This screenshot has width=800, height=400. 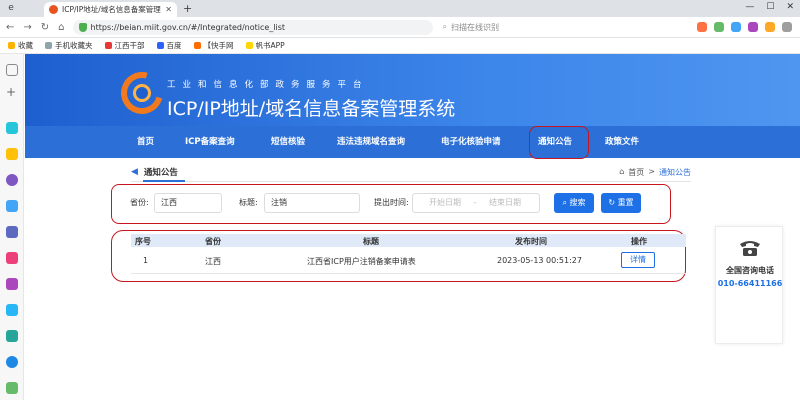 I want to click on ministry-name: 工业和信息化部政务服务平台, so click(x=268, y=85).